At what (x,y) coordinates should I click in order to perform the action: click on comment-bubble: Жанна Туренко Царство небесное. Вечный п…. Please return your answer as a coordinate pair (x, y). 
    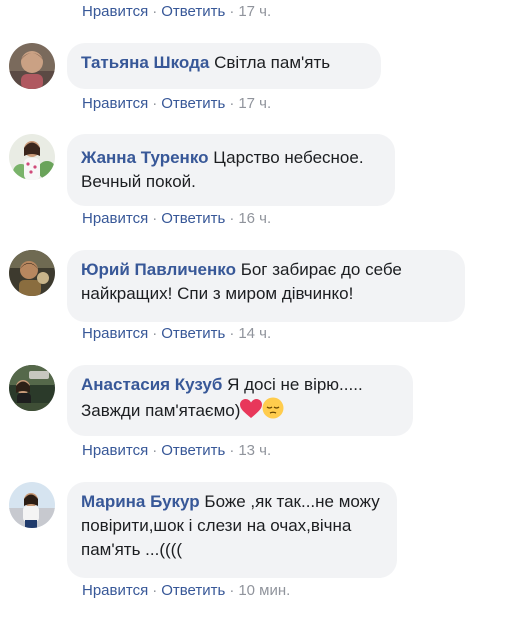
    Looking at the image, I should click on (231, 170).